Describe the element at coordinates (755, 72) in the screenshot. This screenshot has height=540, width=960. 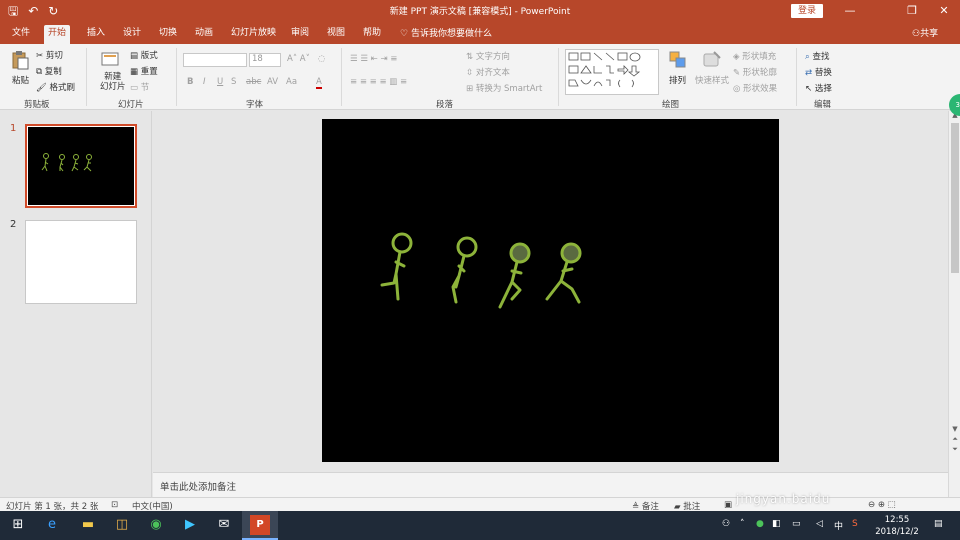
I see `shape-outline-button: ✎ 形状轮廓` at that location.